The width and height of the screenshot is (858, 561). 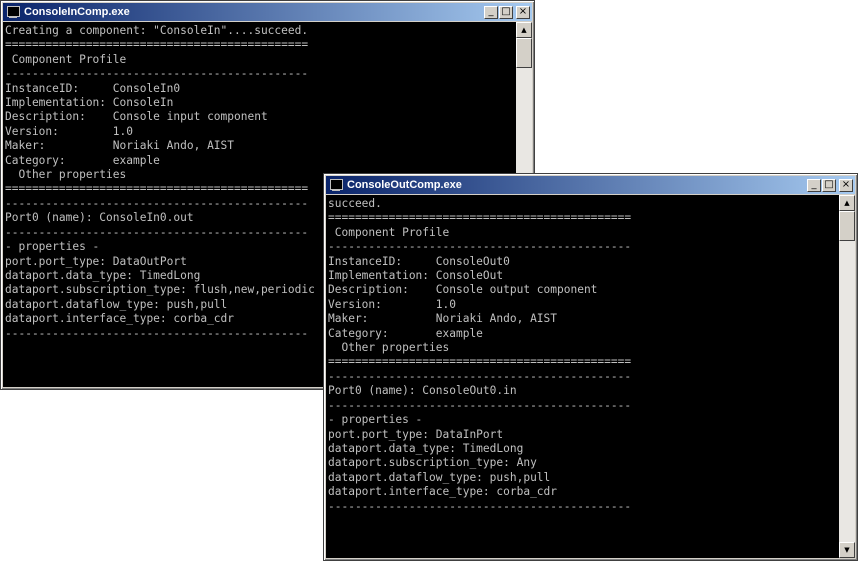 I want to click on window-title: ConsoleOutComp.exe, so click(x=404, y=185).